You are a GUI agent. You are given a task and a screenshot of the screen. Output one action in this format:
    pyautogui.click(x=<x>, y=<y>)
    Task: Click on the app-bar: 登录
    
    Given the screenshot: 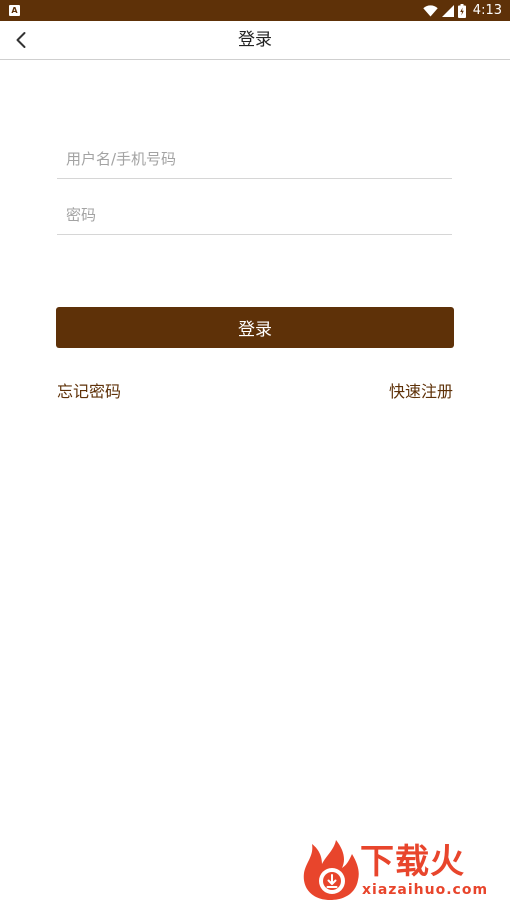 What is the action you would take?
    pyautogui.click(x=255, y=40)
    